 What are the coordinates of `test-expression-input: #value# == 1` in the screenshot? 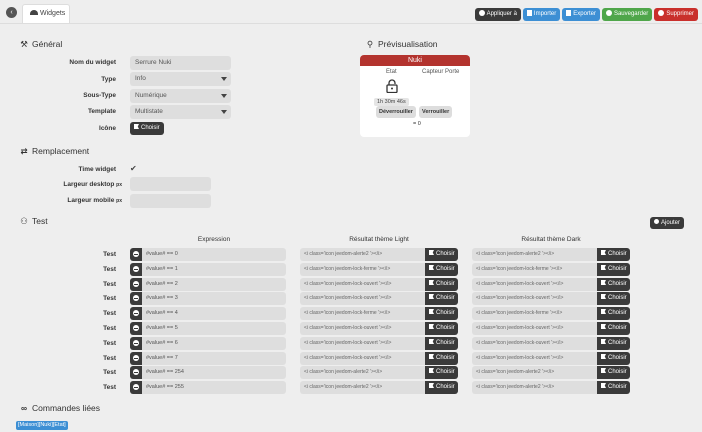 It's located at (214, 269).